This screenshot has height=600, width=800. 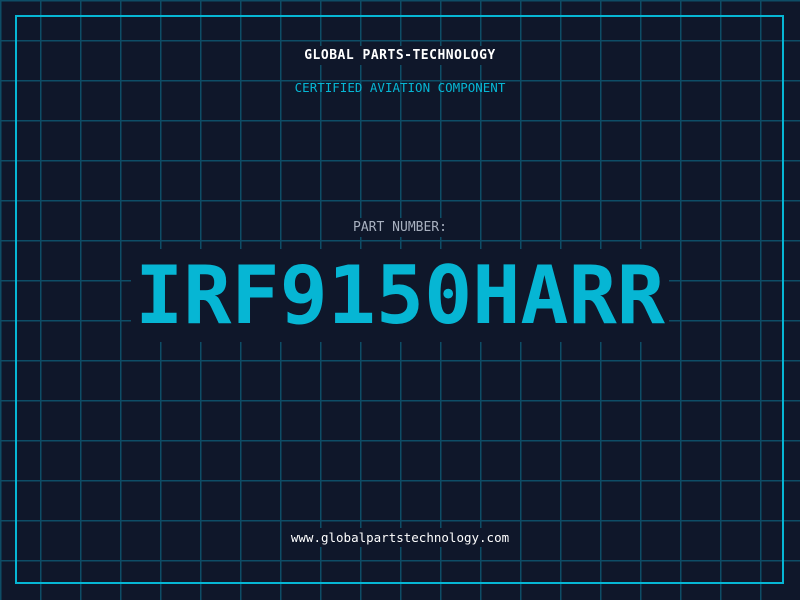 I want to click on company-title: GLOBAL PARTS-TECHNOLOGY, so click(x=400, y=55).